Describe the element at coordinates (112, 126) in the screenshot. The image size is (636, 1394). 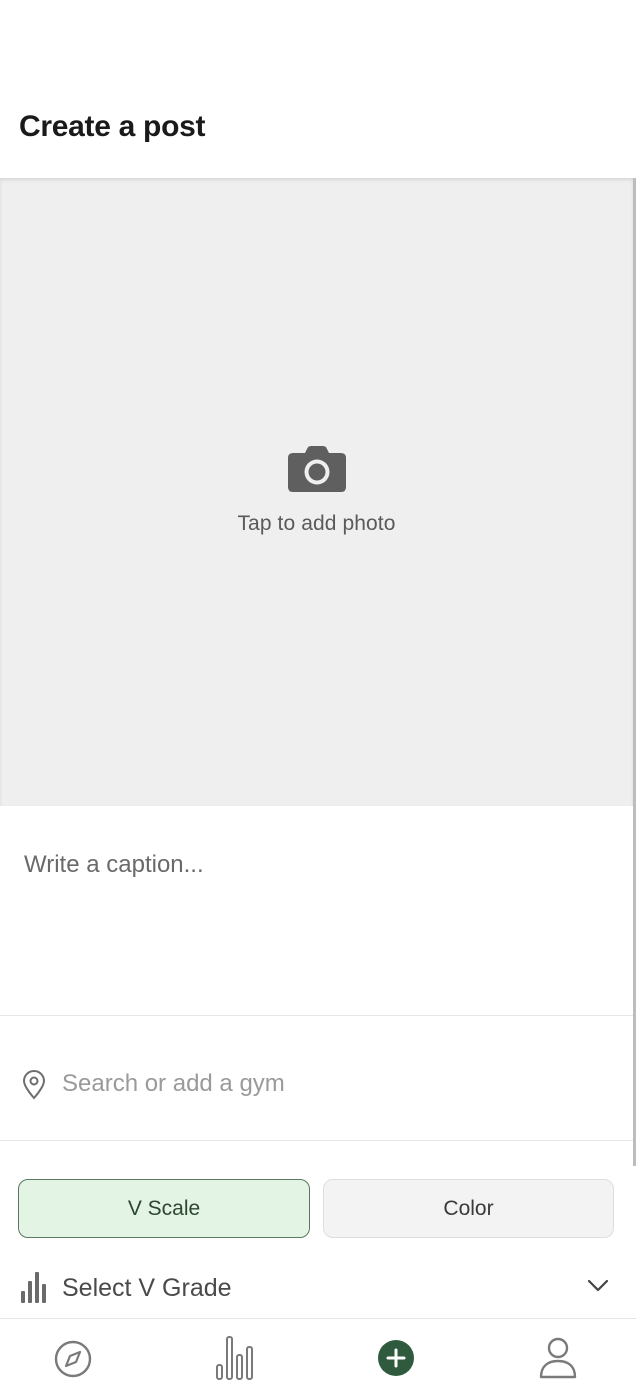
I see `page-title: Create a post` at that location.